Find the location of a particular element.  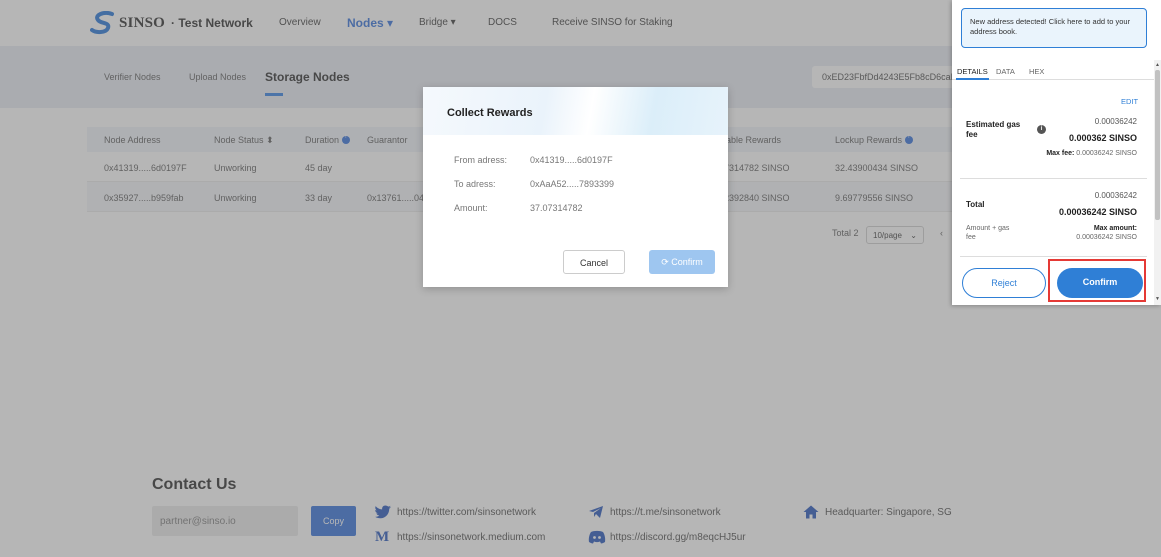

scroll-up-icon: ▲ is located at coordinates (1157, 65).